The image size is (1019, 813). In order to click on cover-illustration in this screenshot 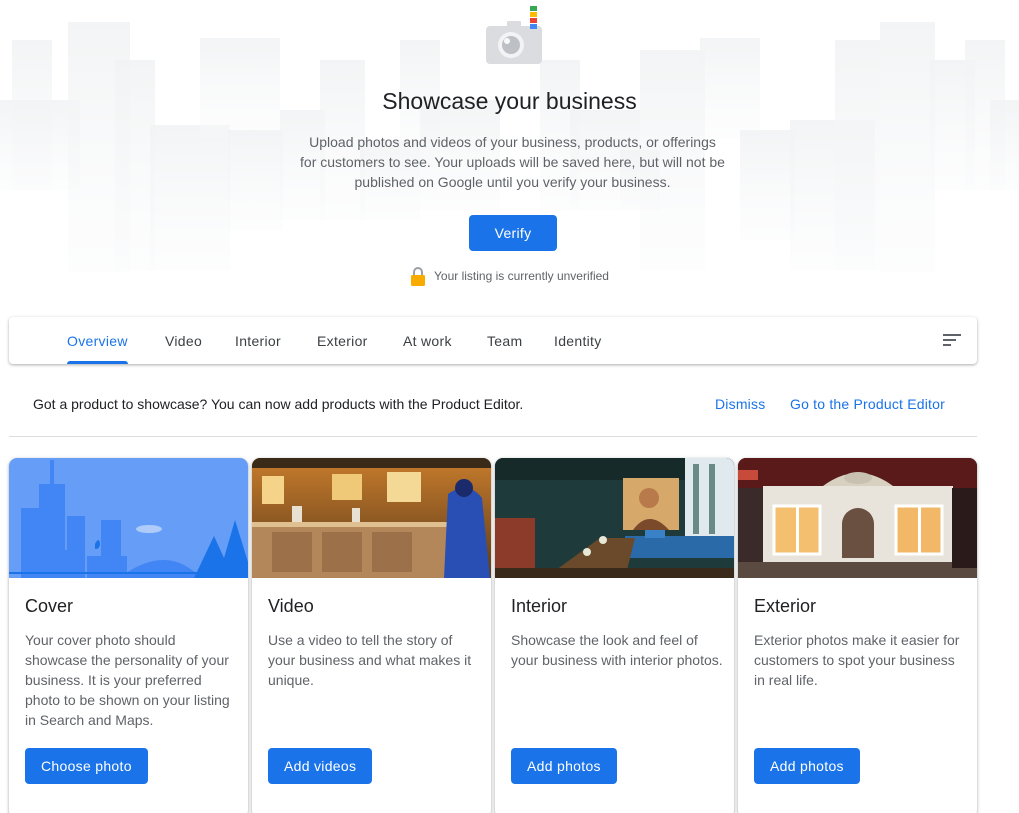, I will do `click(128, 518)`.